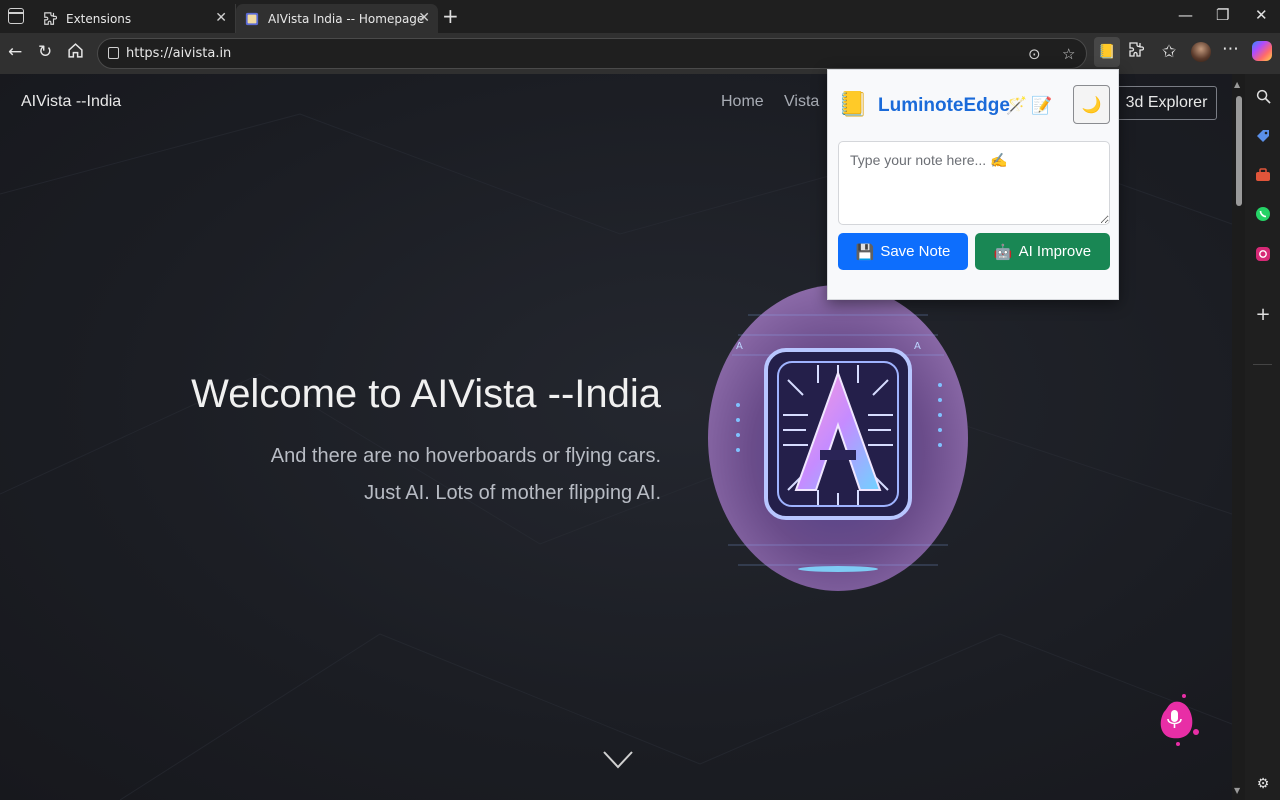 The image size is (1280, 800). I want to click on site-favicon-icon, so click(252, 19).